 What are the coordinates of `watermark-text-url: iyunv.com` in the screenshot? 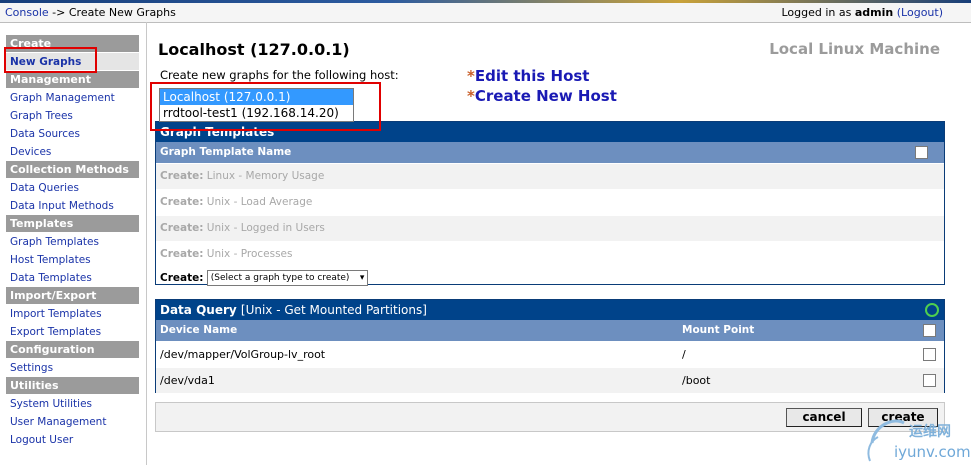 It's located at (932, 452).